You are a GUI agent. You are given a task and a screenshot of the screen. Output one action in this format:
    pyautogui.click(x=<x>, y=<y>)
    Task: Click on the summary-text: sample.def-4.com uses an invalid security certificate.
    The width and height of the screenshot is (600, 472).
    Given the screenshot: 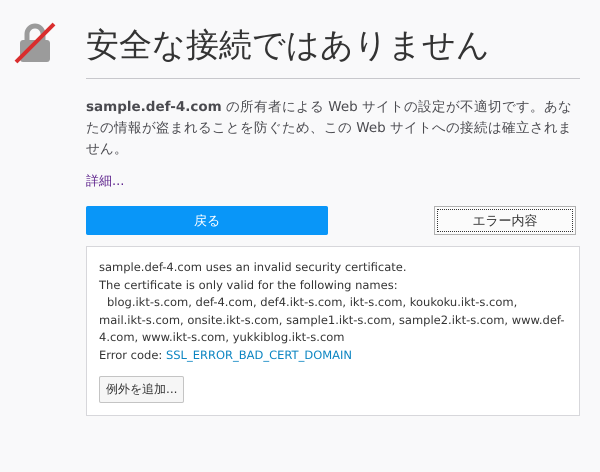 What is the action you would take?
    pyautogui.click(x=253, y=267)
    